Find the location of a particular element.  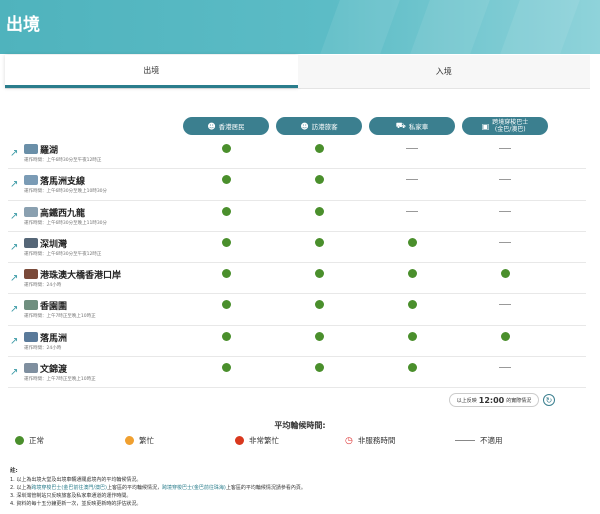

red-dot-icon is located at coordinates (239, 440).